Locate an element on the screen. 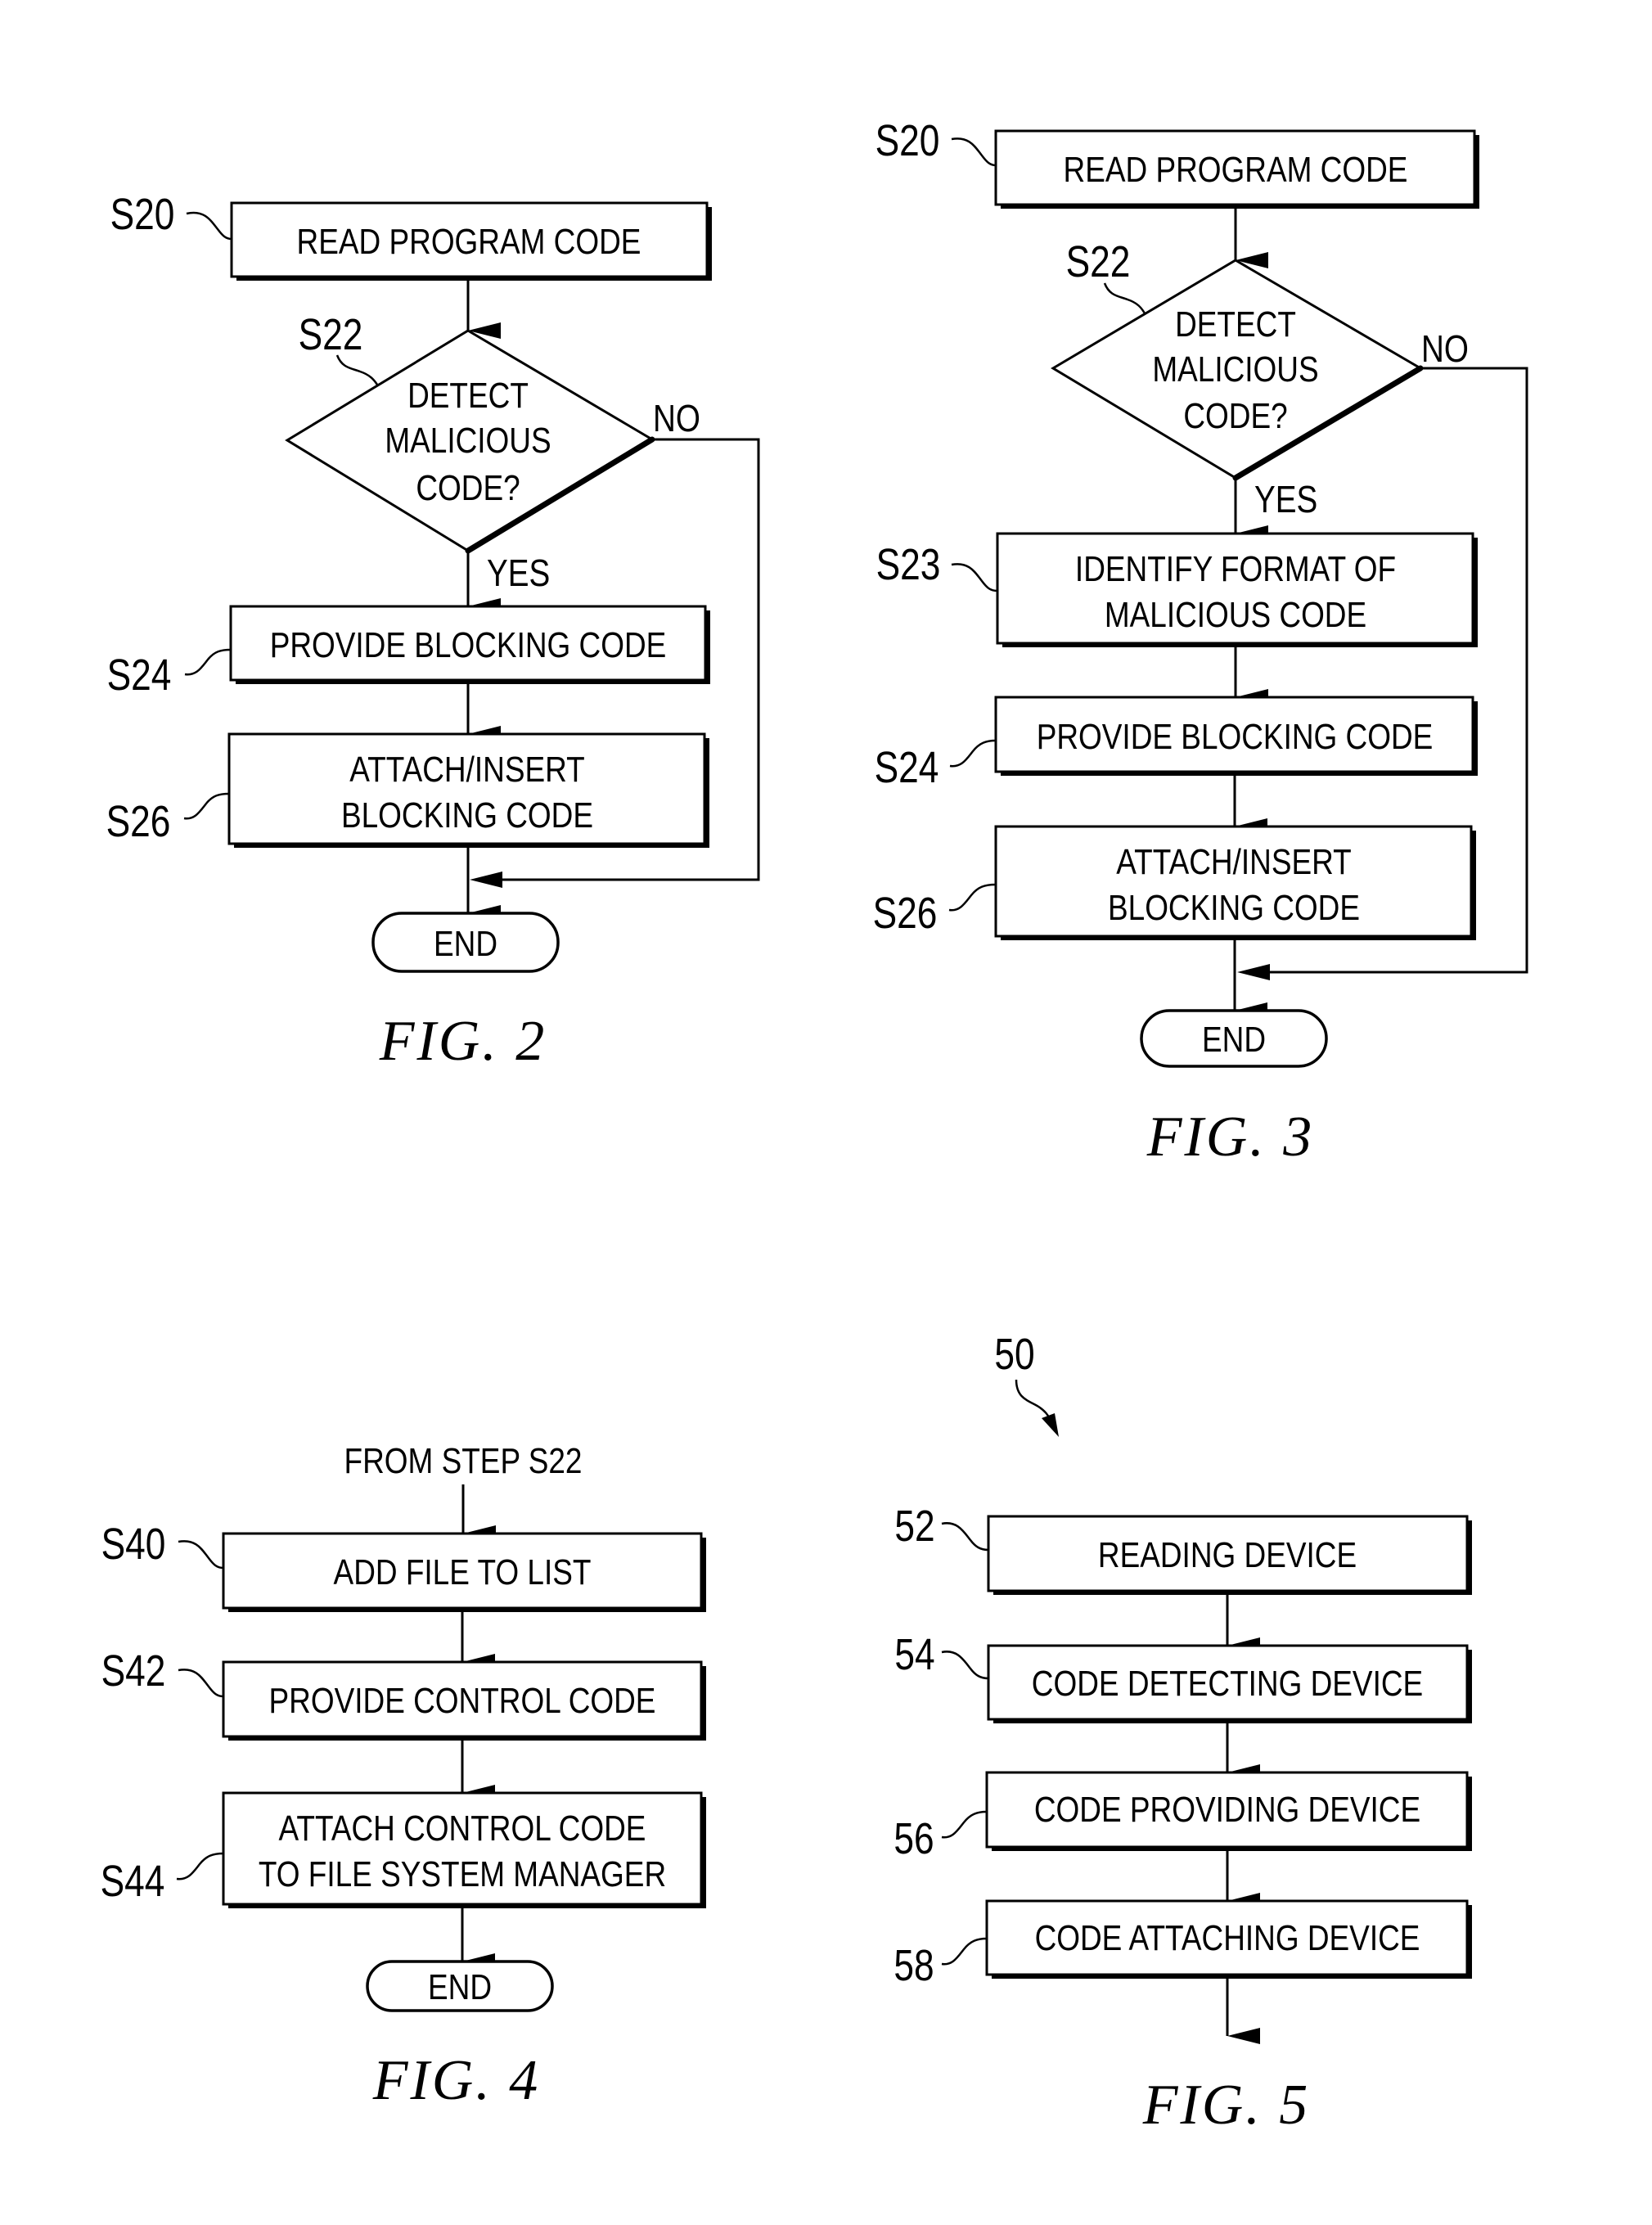 Image resolution: width=1652 pixels, height=2225 pixels. device-58-box: CODE ATTACHING DEVICE is located at coordinates (1228, 1939).